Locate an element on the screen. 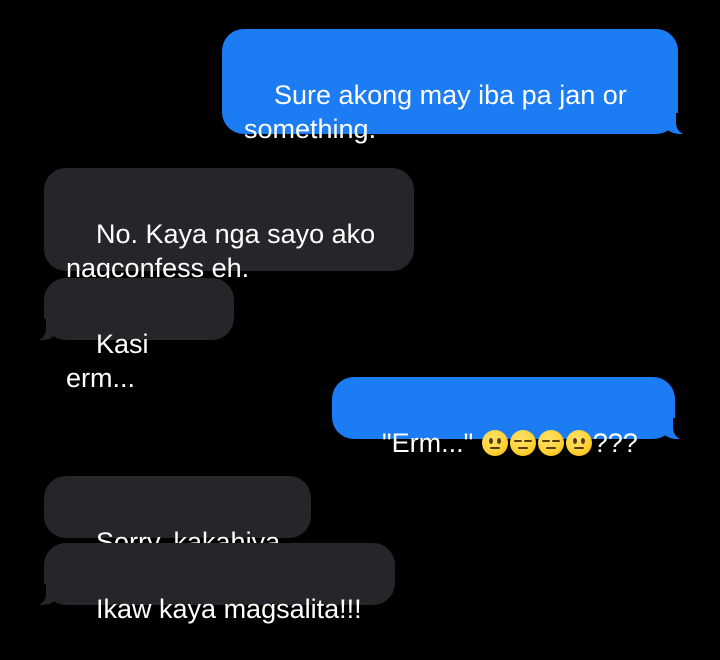  sent-message-bubble: "Erm..." ??? is located at coordinates (511, 417).